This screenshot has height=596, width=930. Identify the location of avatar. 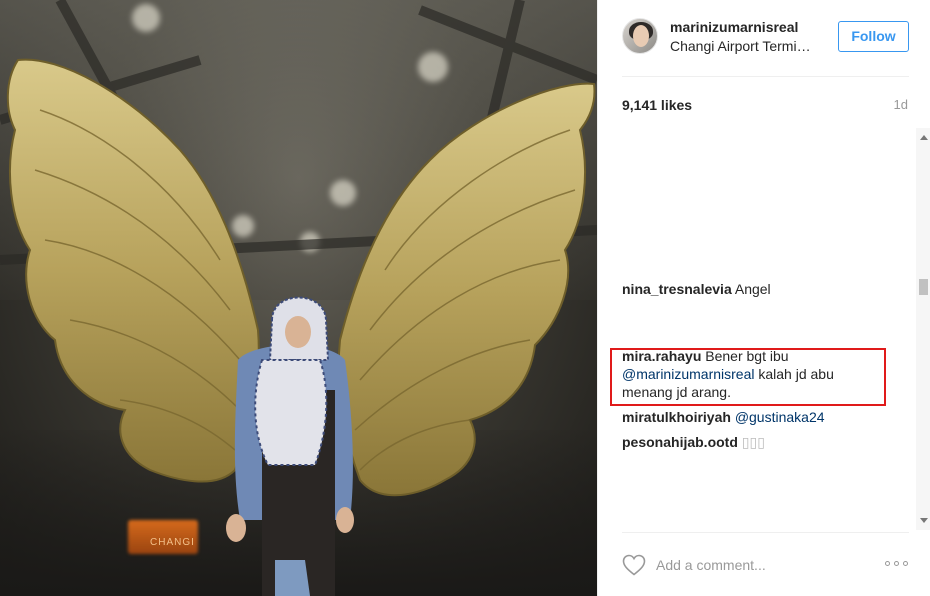
(640, 36).